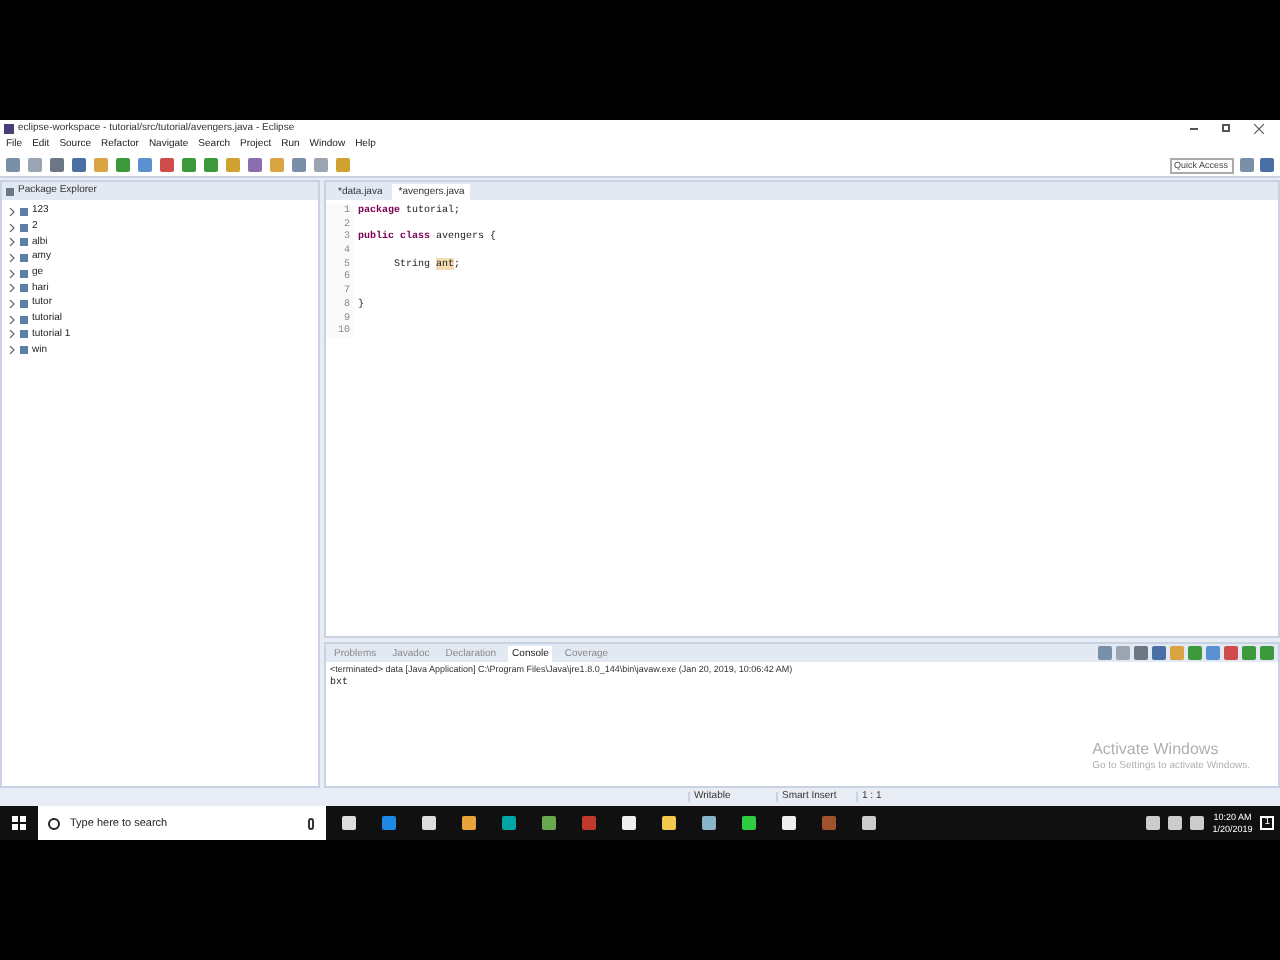 This screenshot has width=1280, height=960. What do you see at coordinates (1175, 823) in the screenshot?
I see `volume-icon` at bounding box center [1175, 823].